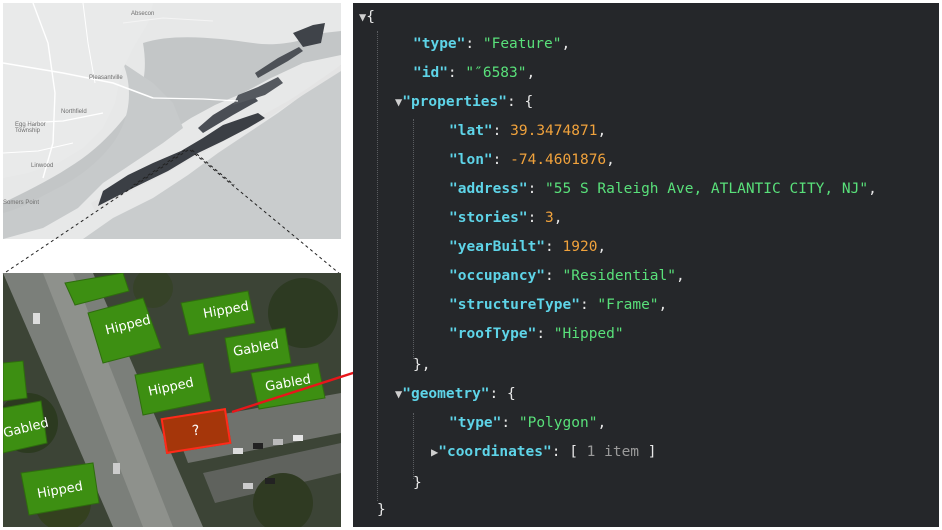 Image resolution: width=942 pixels, height=530 pixels. I want to click on json-root-open: ▼{, so click(367, 17).